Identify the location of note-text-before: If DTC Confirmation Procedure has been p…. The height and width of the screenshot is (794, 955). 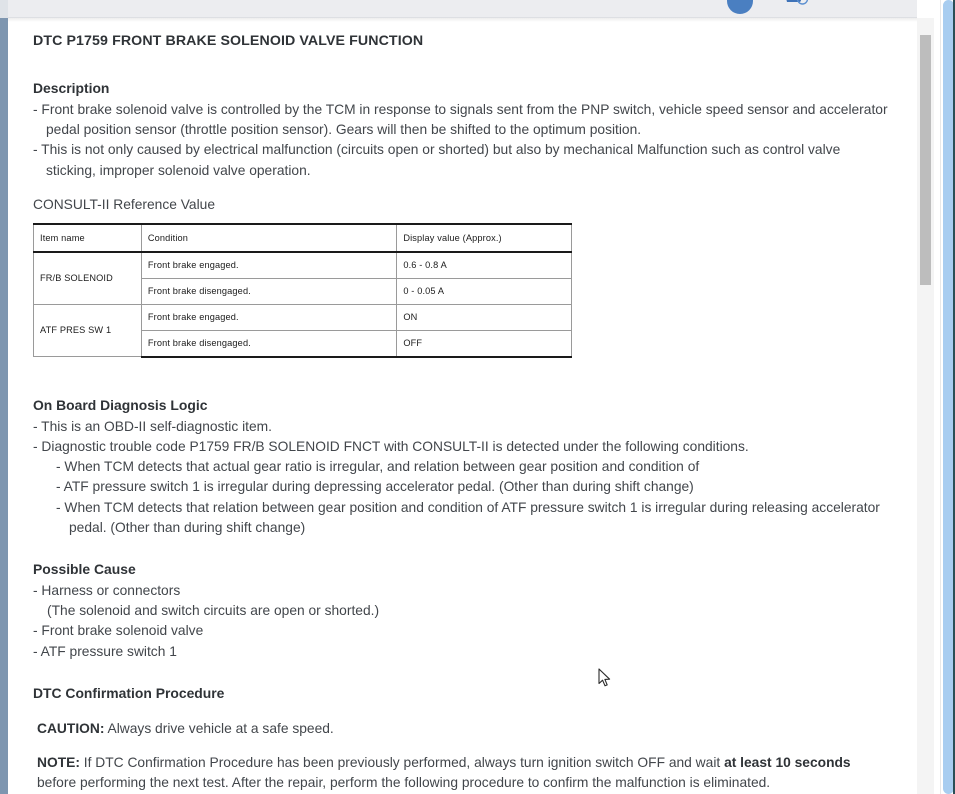
(402, 763).